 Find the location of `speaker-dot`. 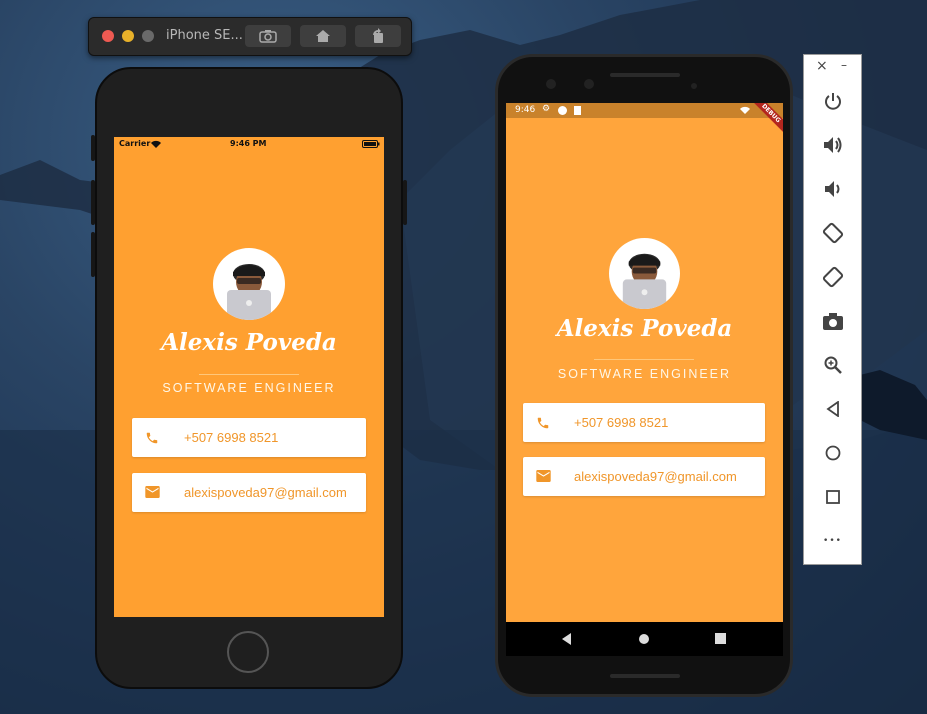

speaker-dot is located at coordinates (694, 86).